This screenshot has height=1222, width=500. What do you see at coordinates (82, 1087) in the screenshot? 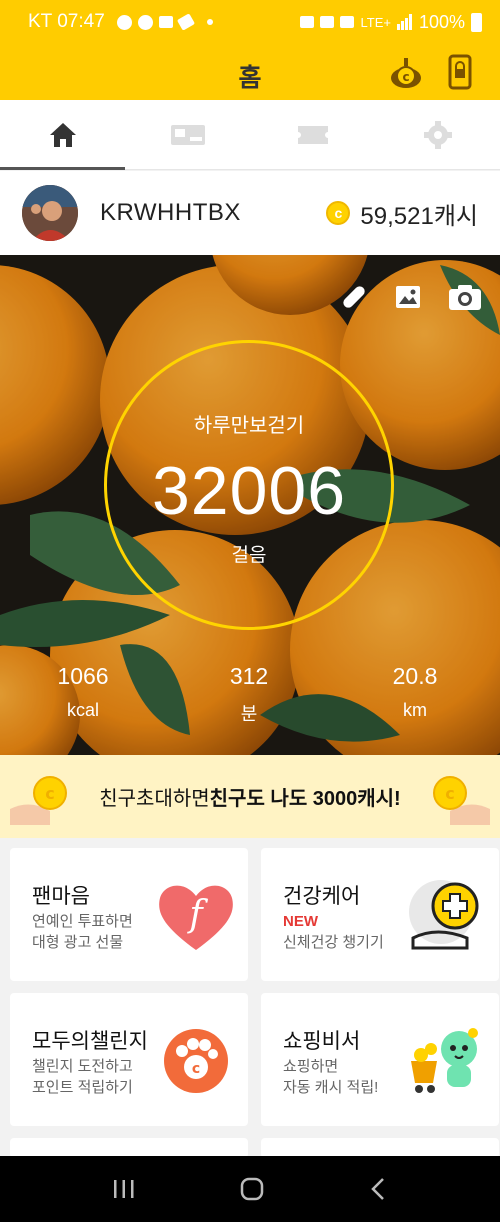
I see `card-line2: 포인트 적립하기` at bounding box center [82, 1087].